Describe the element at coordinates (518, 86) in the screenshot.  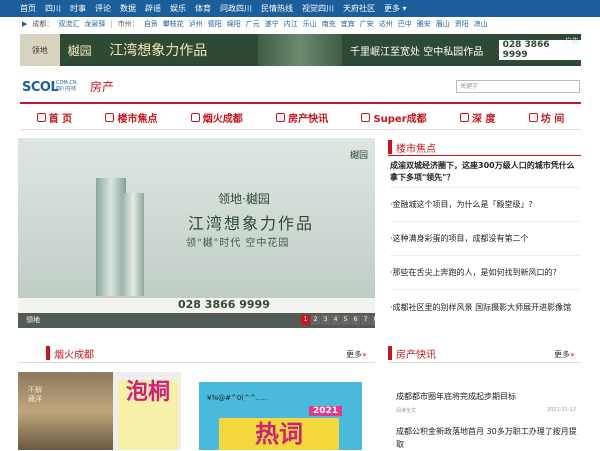
I see `search-input: 关键字` at that location.